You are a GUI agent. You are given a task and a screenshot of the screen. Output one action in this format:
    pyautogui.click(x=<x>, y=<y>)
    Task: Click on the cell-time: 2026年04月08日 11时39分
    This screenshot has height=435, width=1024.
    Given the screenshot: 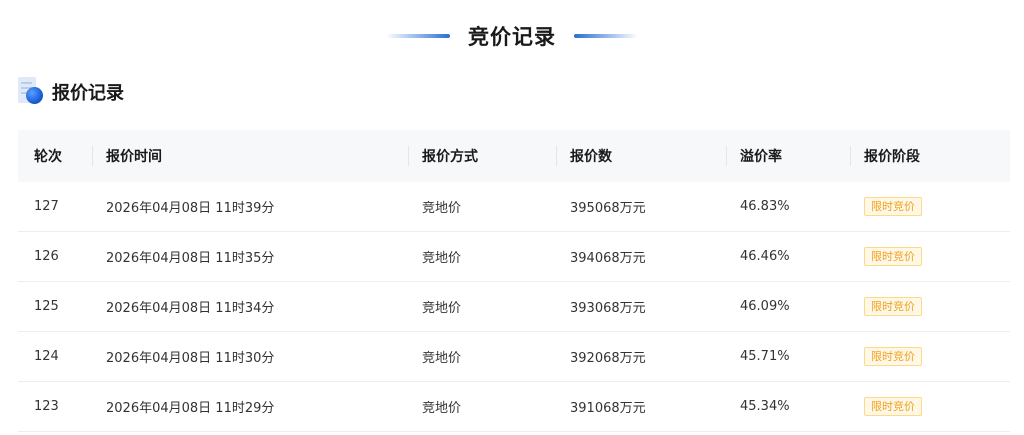 What is the action you would take?
    pyautogui.click(x=190, y=208)
    